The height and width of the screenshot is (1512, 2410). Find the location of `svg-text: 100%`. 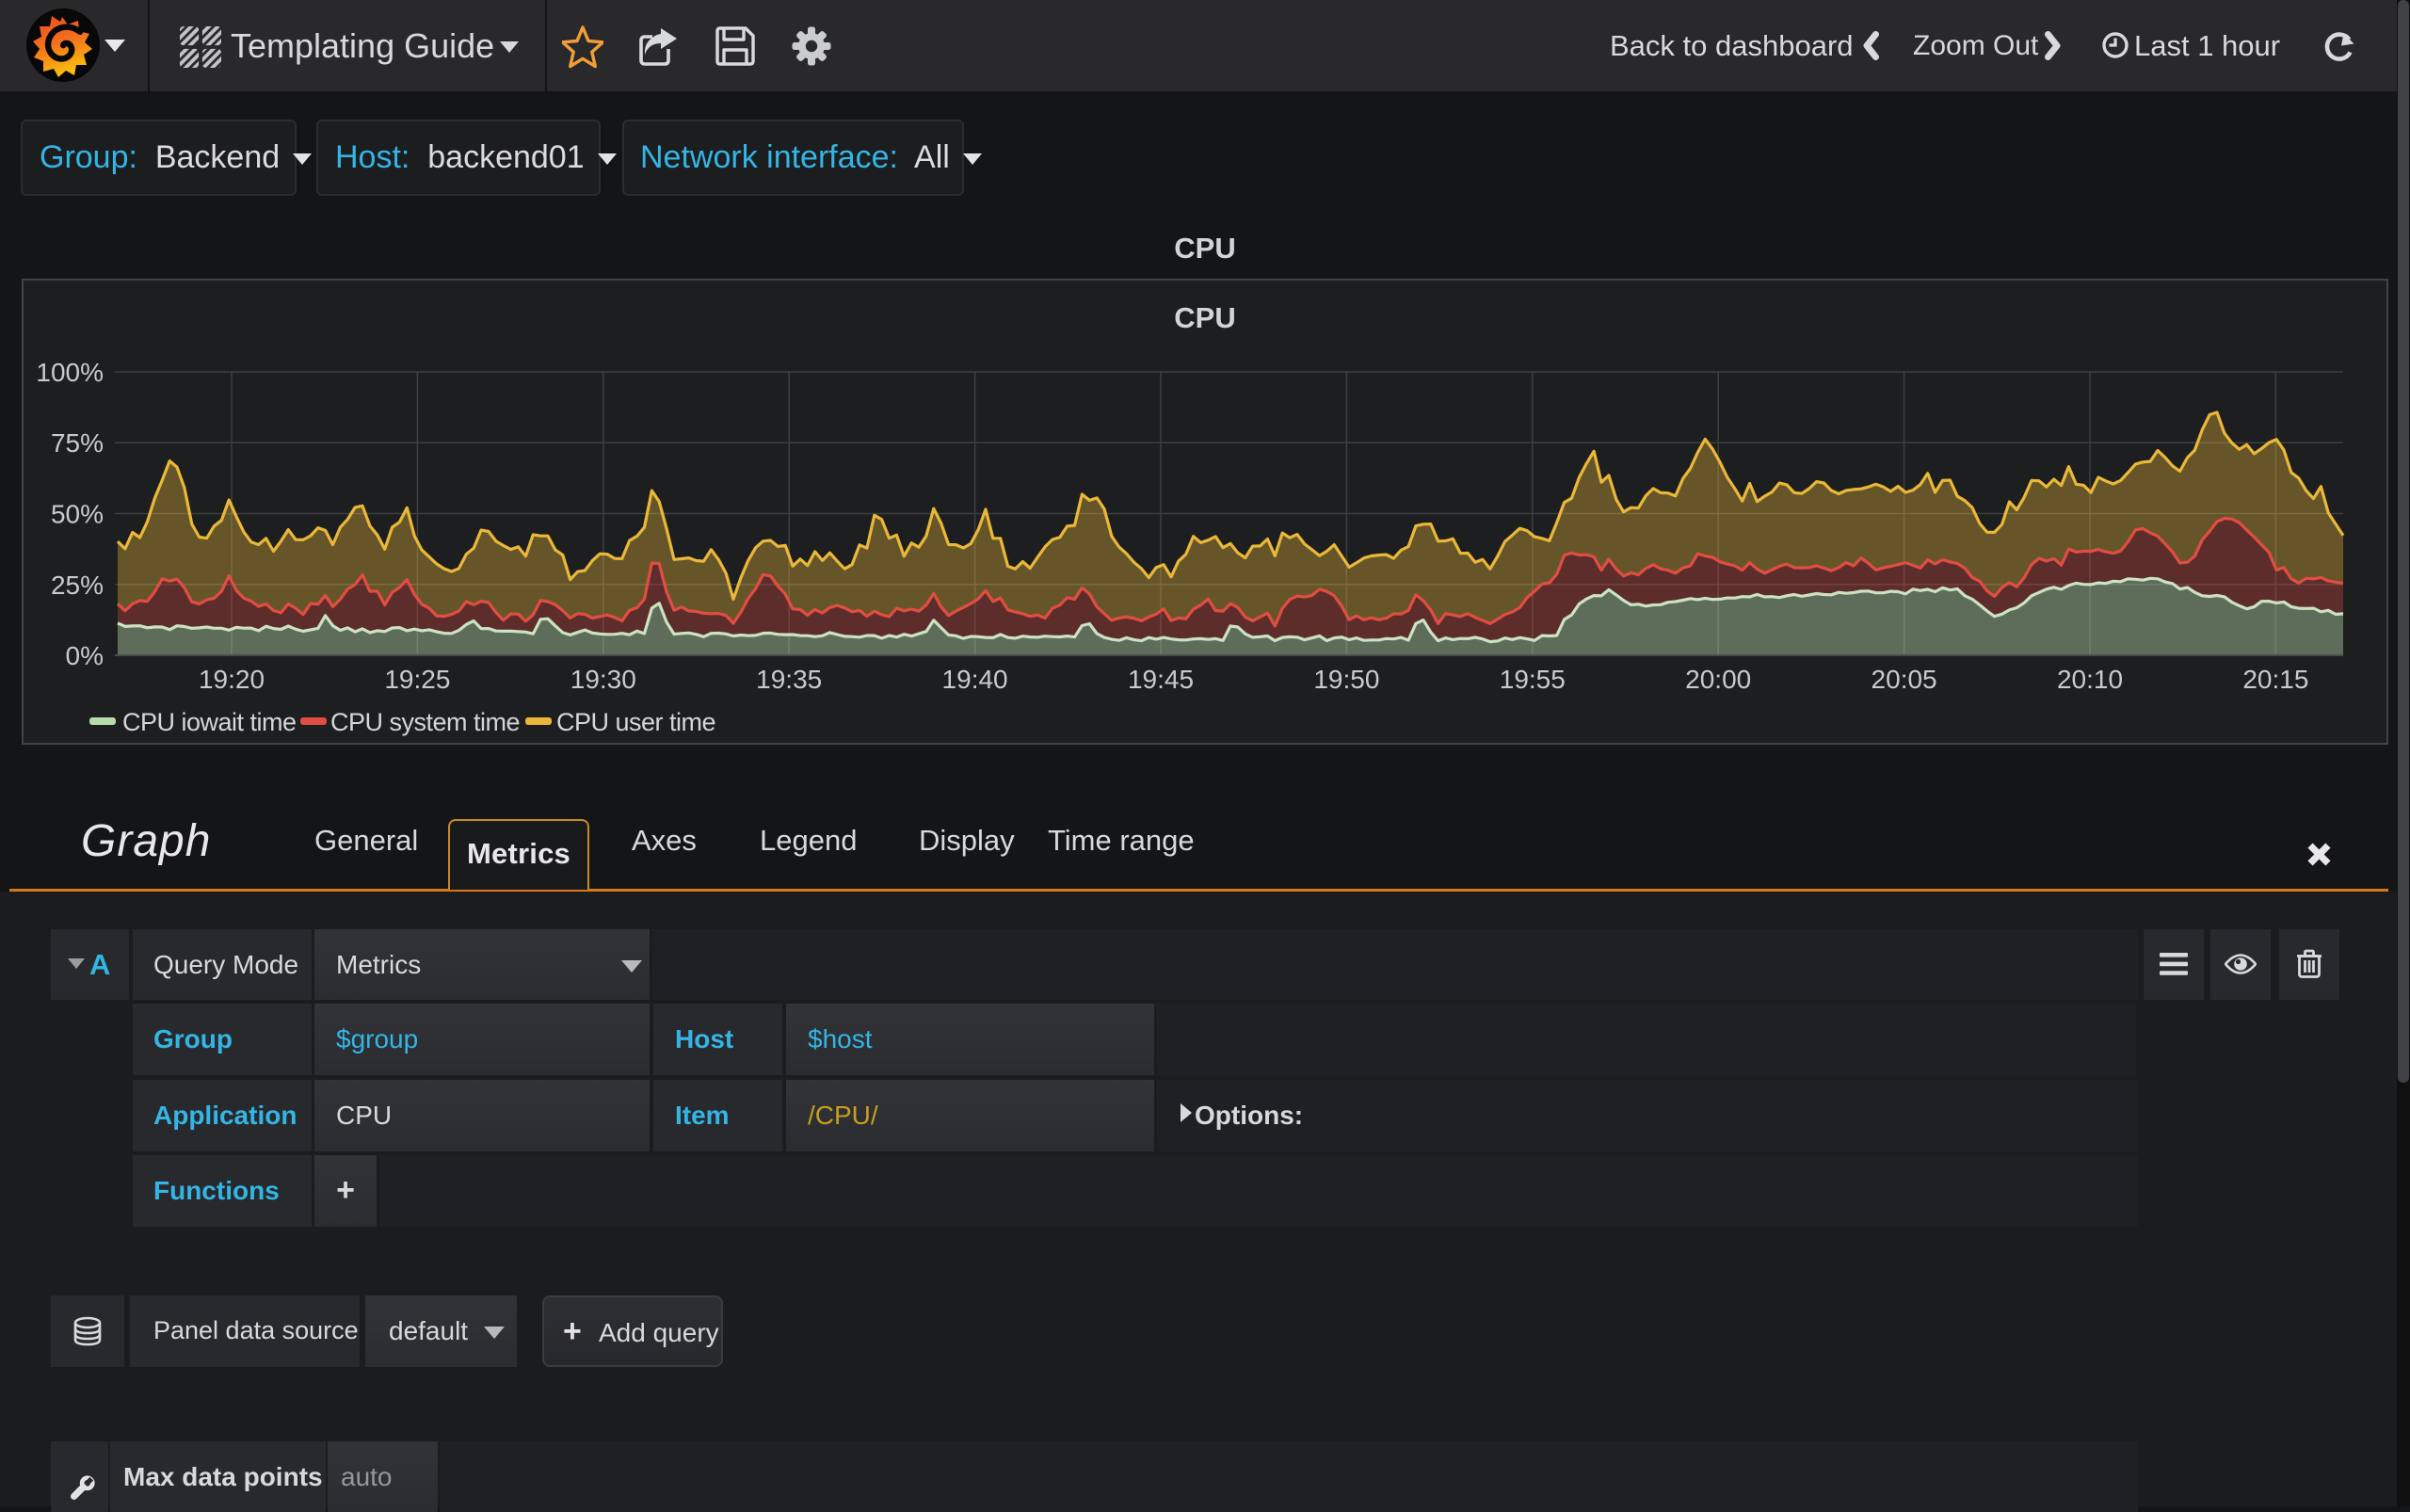

svg-text: 100% is located at coordinates (70, 372).